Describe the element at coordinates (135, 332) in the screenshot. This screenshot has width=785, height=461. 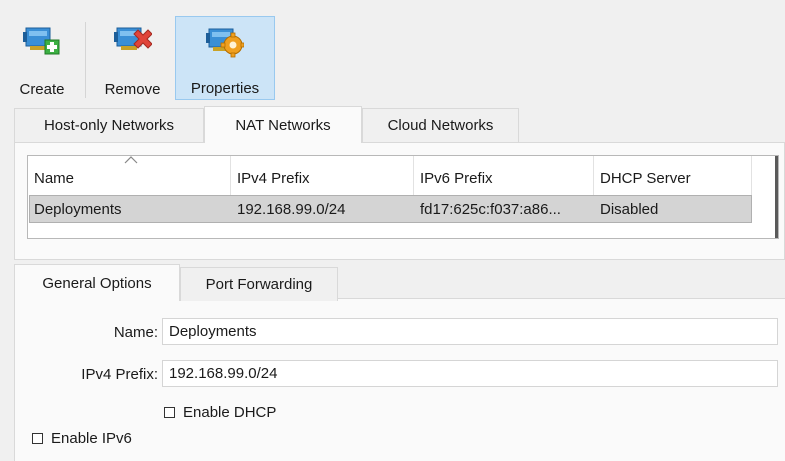
I see `name-label: Name:` at that location.